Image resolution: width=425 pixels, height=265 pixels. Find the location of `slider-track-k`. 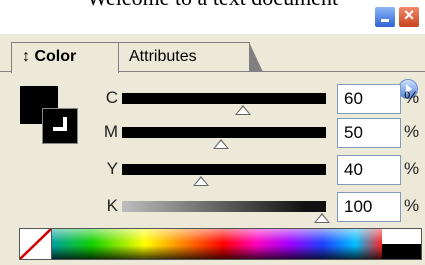

slider-track-k is located at coordinates (224, 206).